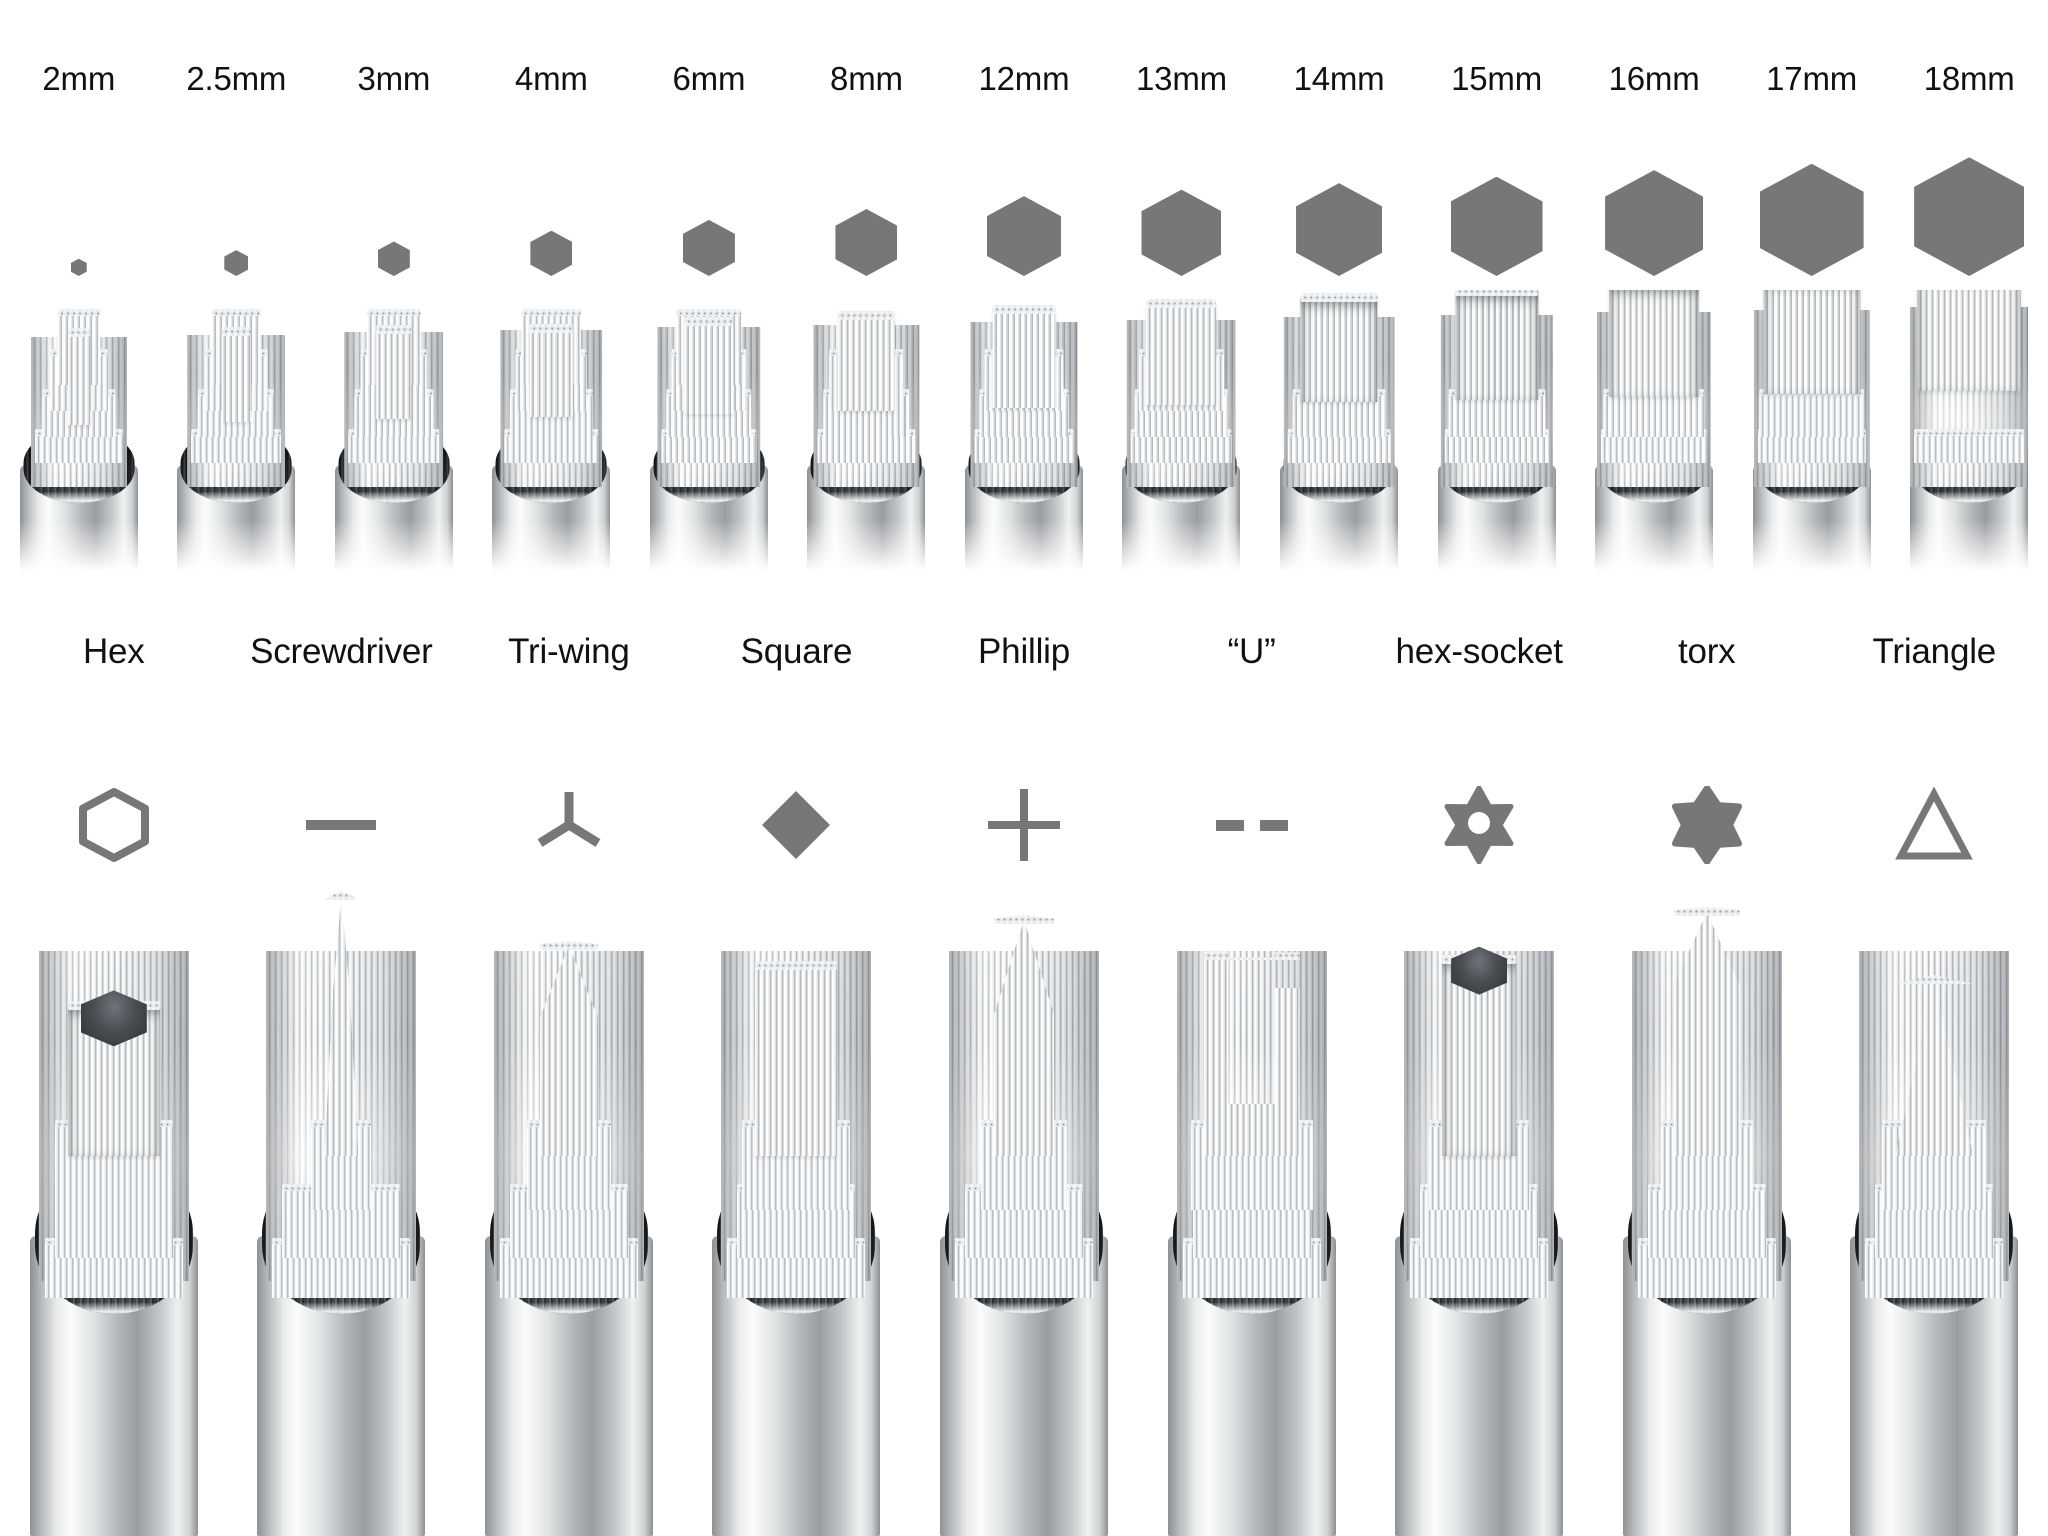  Describe the element at coordinates (796, 825) in the screenshot. I see `diamond-icon` at that location.